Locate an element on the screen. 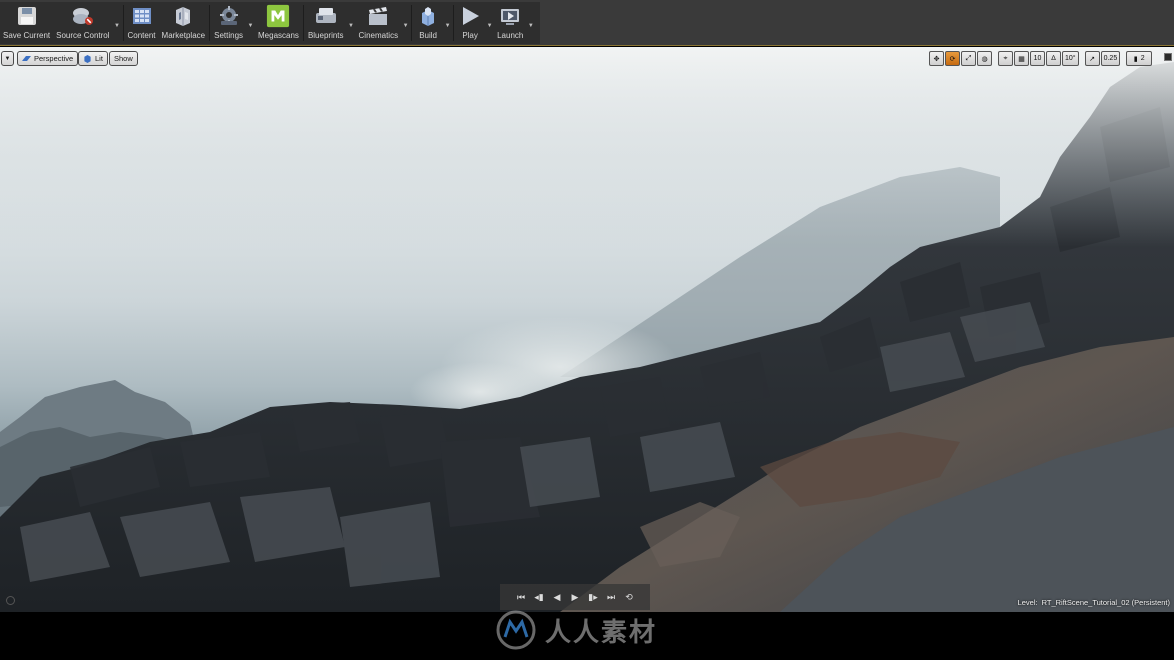 Image resolution: width=1174 pixels, height=660 pixels. viewport-transform-toolbar: ✥ ⟳ ⤢ ◍ ⌖ ▦ 10 ∆ 10° ↗ 0.25 ▮ 2 is located at coordinates (1041, 58).